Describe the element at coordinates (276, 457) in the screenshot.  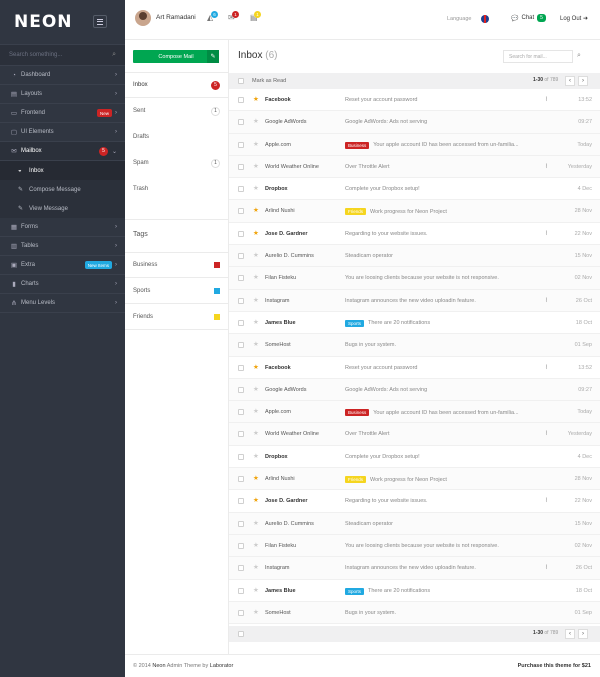
I see `mail-sender: Dropbox` at that location.